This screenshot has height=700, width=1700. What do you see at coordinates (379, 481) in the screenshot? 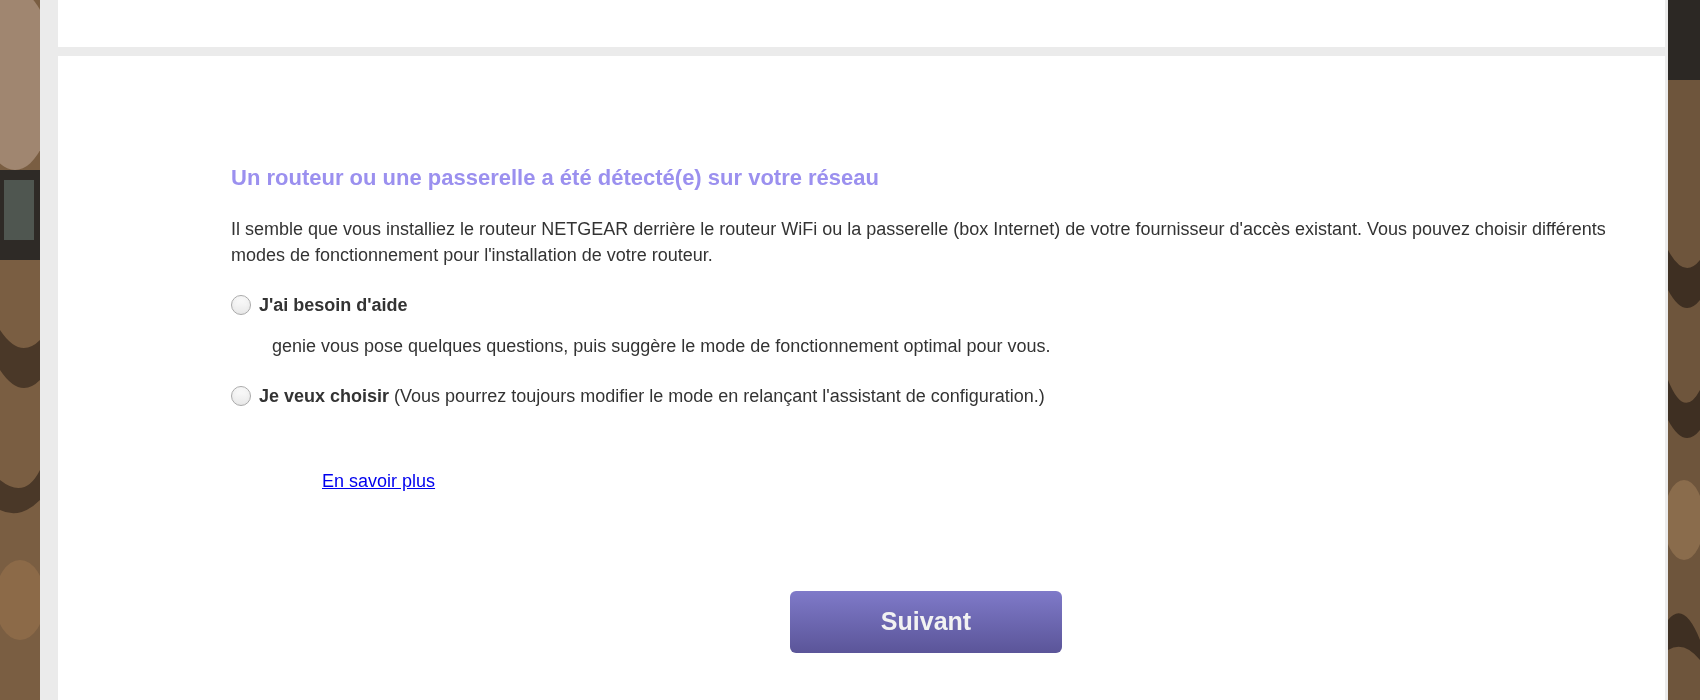
I see `learn-more-link: En savoir plus` at bounding box center [379, 481].